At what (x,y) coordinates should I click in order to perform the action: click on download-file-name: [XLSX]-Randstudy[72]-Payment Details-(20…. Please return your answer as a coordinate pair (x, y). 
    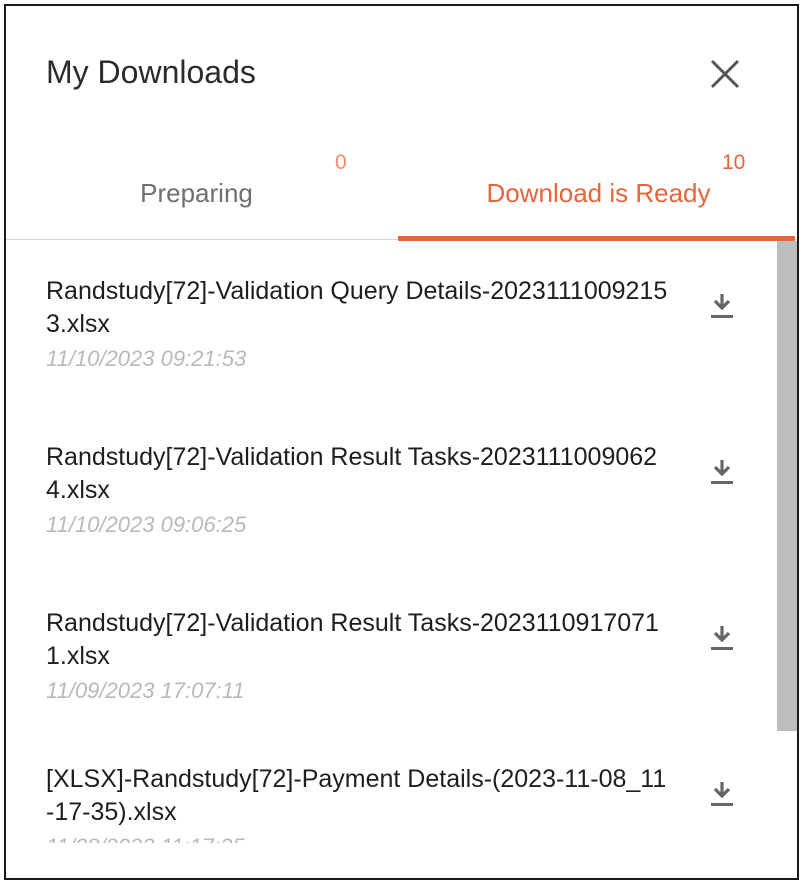
    Looking at the image, I should click on (356, 795).